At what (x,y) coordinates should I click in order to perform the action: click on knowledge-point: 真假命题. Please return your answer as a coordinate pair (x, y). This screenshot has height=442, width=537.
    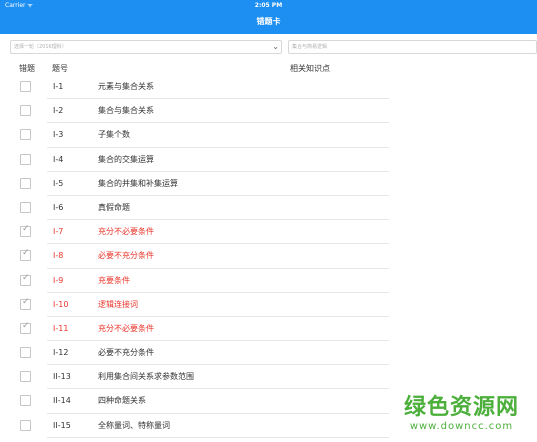
    Looking at the image, I should click on (114, 207).